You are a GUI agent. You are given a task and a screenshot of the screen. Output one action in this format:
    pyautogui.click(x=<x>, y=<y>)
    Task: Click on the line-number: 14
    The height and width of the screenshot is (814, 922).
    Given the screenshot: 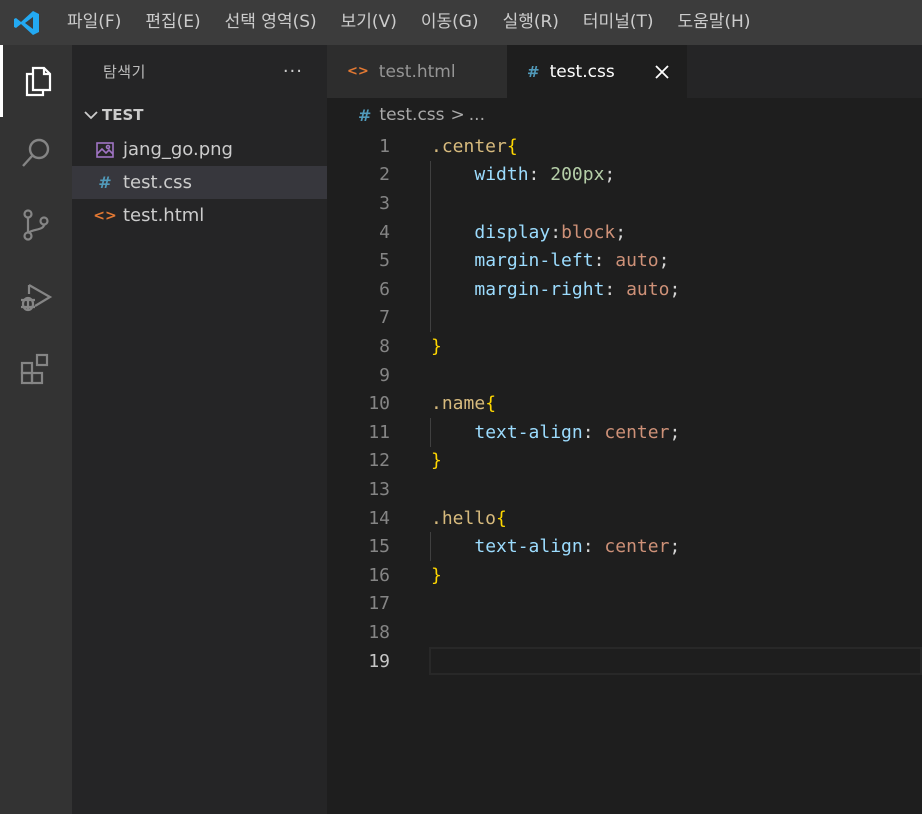 What is the action you would take?
    pyautogui.click(x=379, y=518)
    